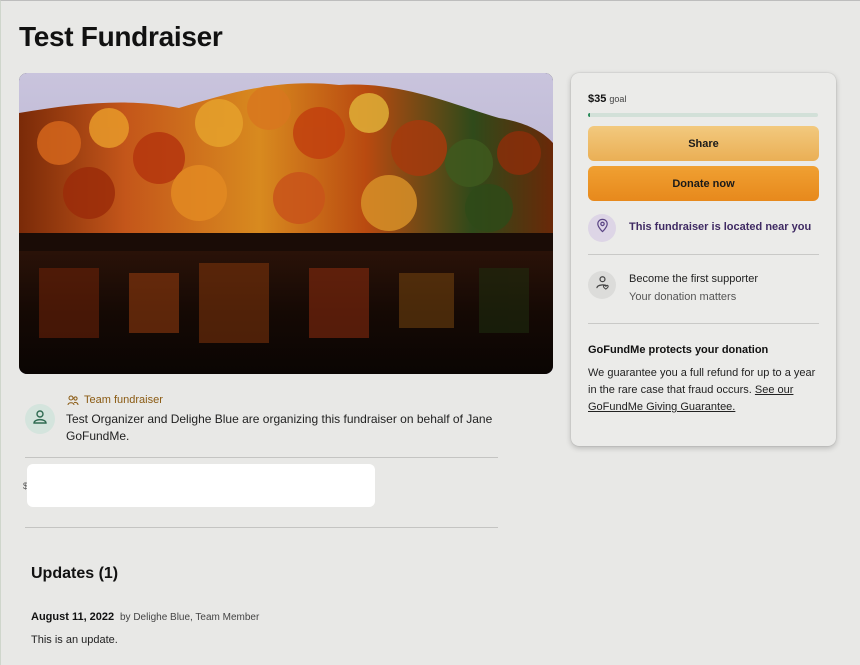 Image resolution: width=860 pixels, height=665 pixels. What do you see at coordinates (201, 485) in the screenshot?
I see `blank-content-box` at bounding box center [201, 485].